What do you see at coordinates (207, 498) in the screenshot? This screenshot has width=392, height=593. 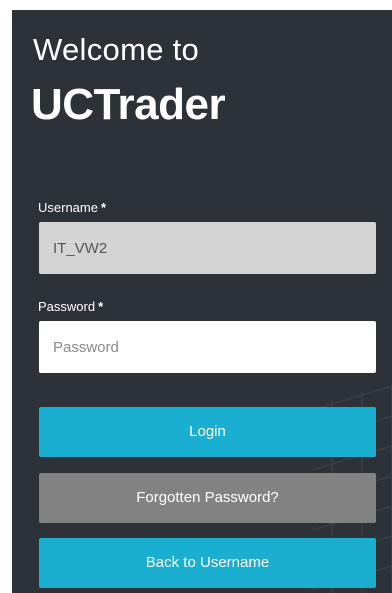 I see `forgotten-password-button: Forgotten Password?` at bounding box center [207, 498].